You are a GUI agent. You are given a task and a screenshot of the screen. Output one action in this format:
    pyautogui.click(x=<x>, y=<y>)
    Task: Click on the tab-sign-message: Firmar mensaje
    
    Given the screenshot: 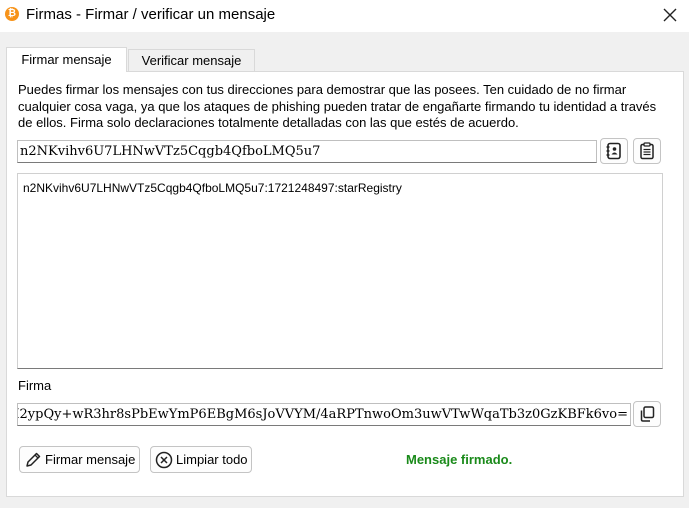 What is the action you would take?
    pyautogui.click(x=66, y=59)
    